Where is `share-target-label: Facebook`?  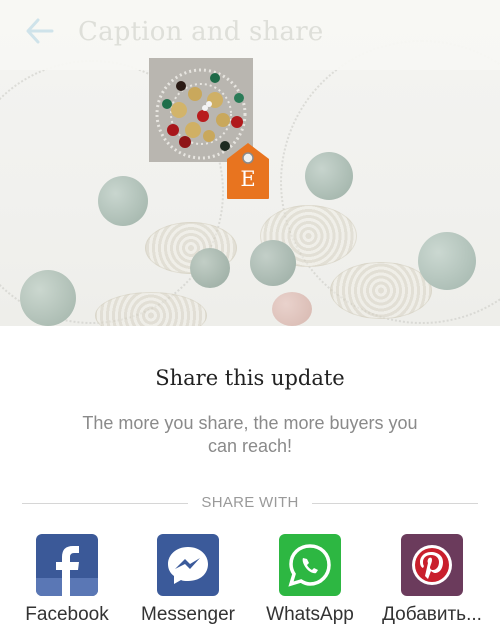
share-target-label: Facebook is located at coordinates (67, 614).